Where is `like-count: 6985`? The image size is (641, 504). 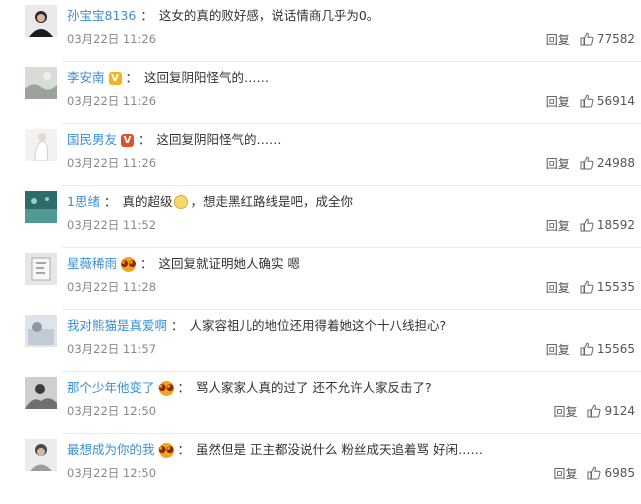
like-count: 6985 is located at coordinates (619, 473).